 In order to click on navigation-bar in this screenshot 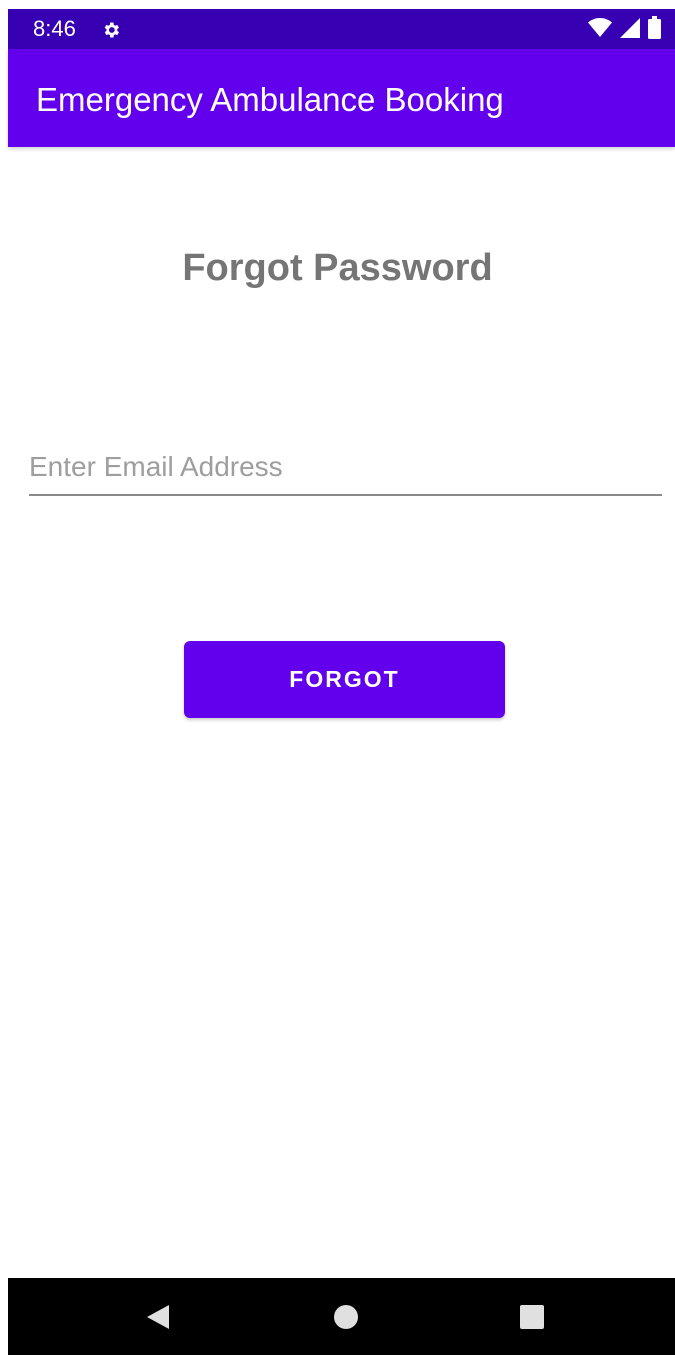, I will do `click(341, 1316)`.